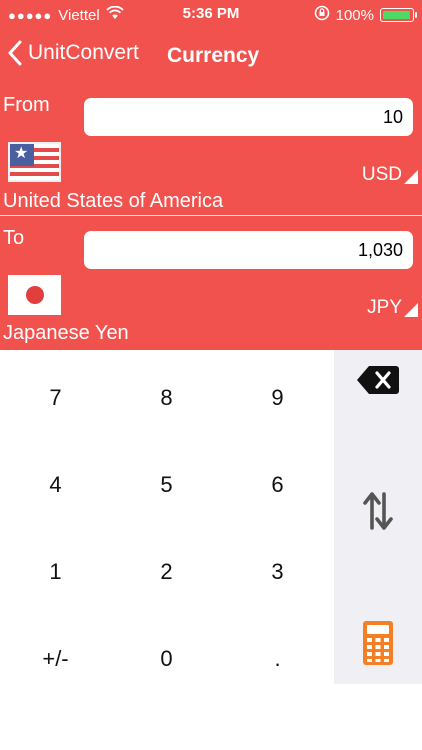 The height and width of the screenshot is (750, 422). I want to click on rotation-lock-icon, so click(322, 15).